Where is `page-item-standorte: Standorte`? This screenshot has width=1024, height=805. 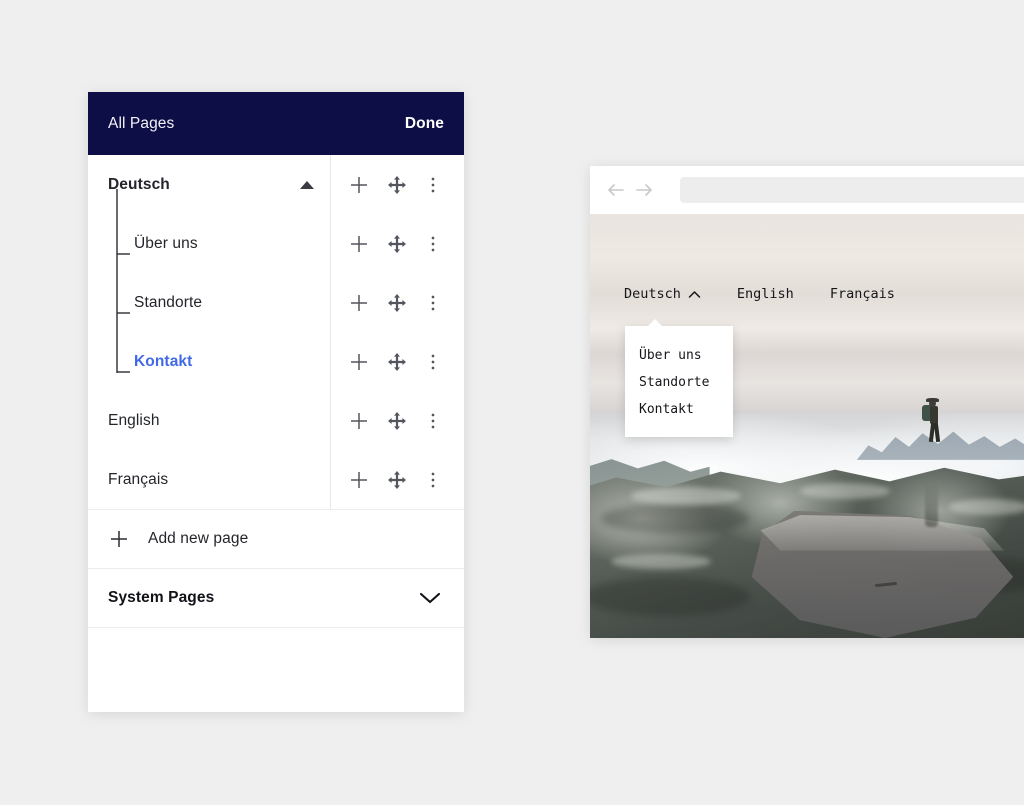
page-item-standorte: Standorte is located at coordinates (209, 302).